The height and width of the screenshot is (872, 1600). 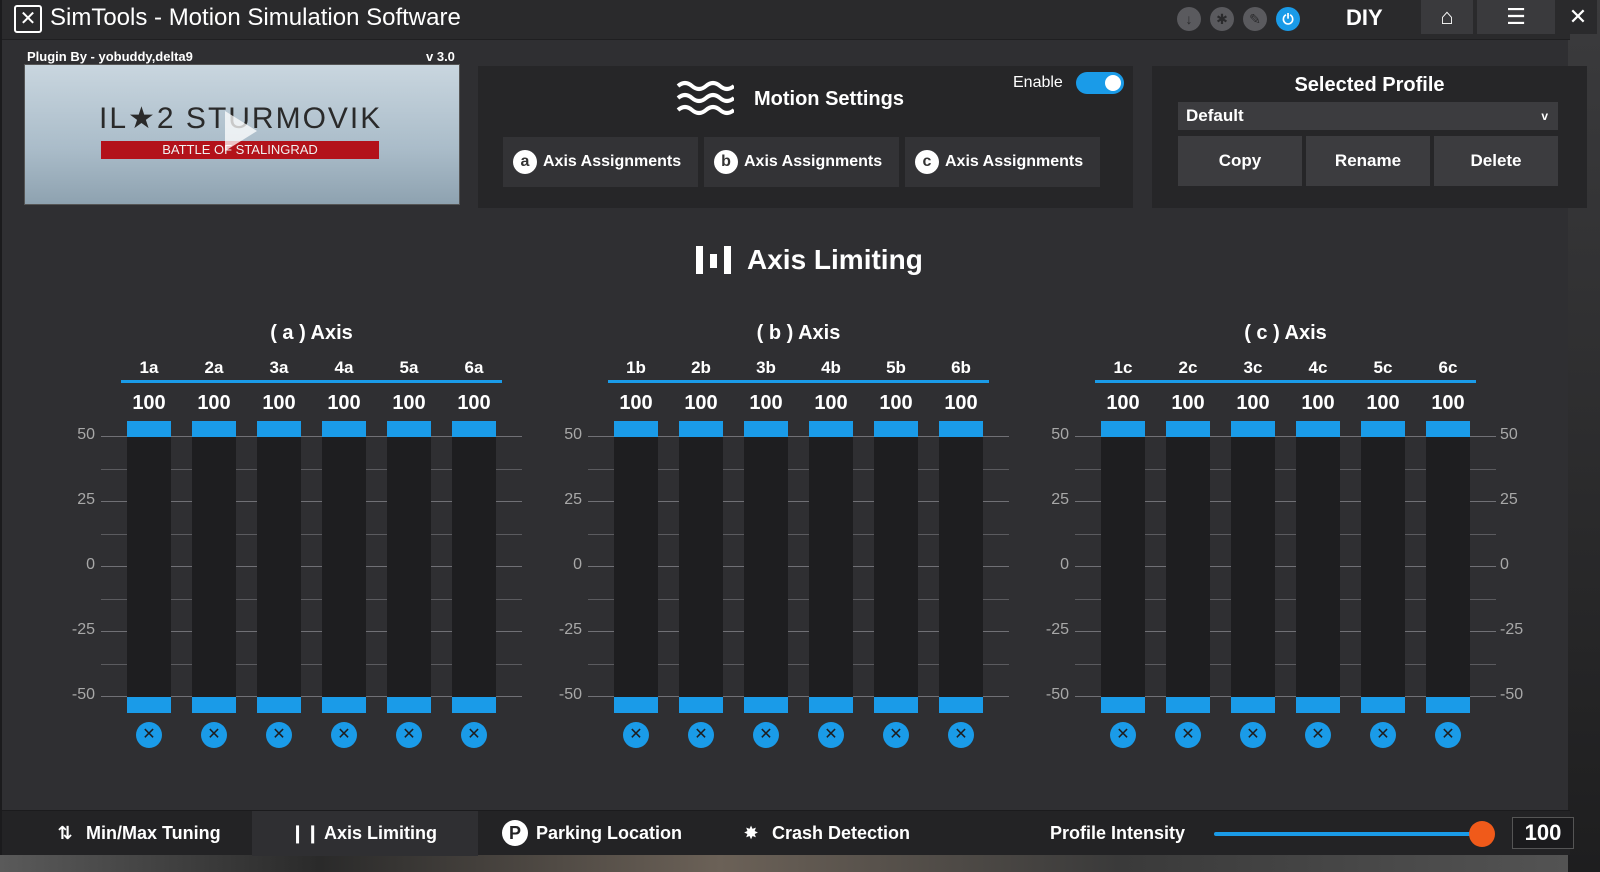 What do you see at coordinates (136, 833) in the screenshot?
I see `tab-minmax-tuning: ⇅ Min/Max Tuning` at bounding box center [136, 833].